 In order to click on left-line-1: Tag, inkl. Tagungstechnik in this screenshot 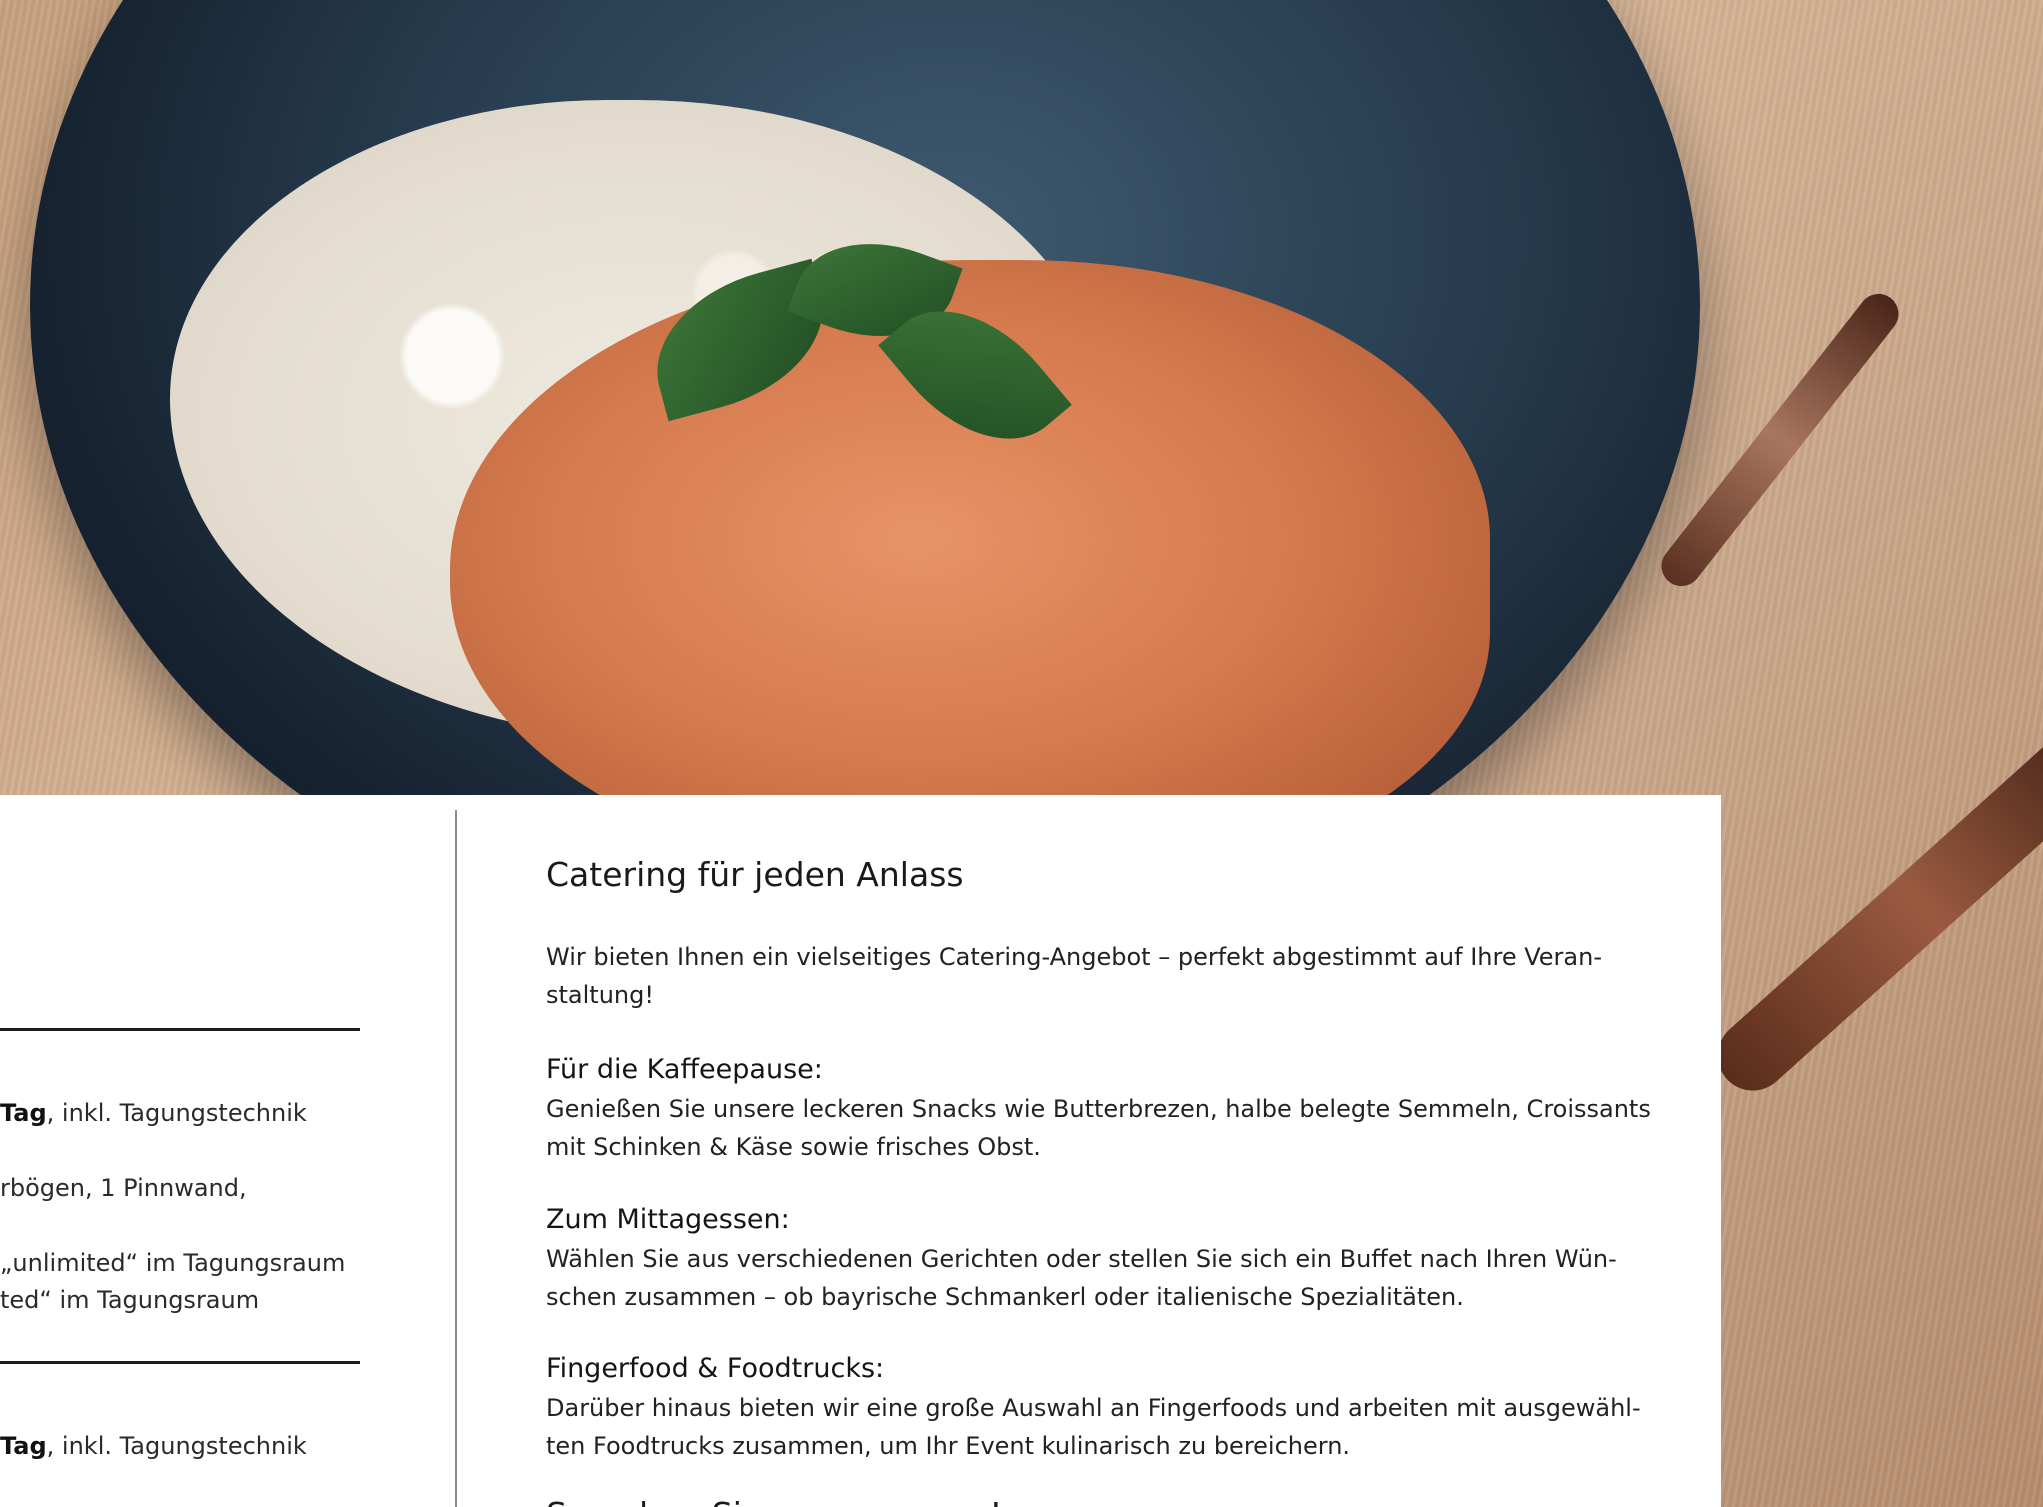, I will do `click(153, 1113)`.